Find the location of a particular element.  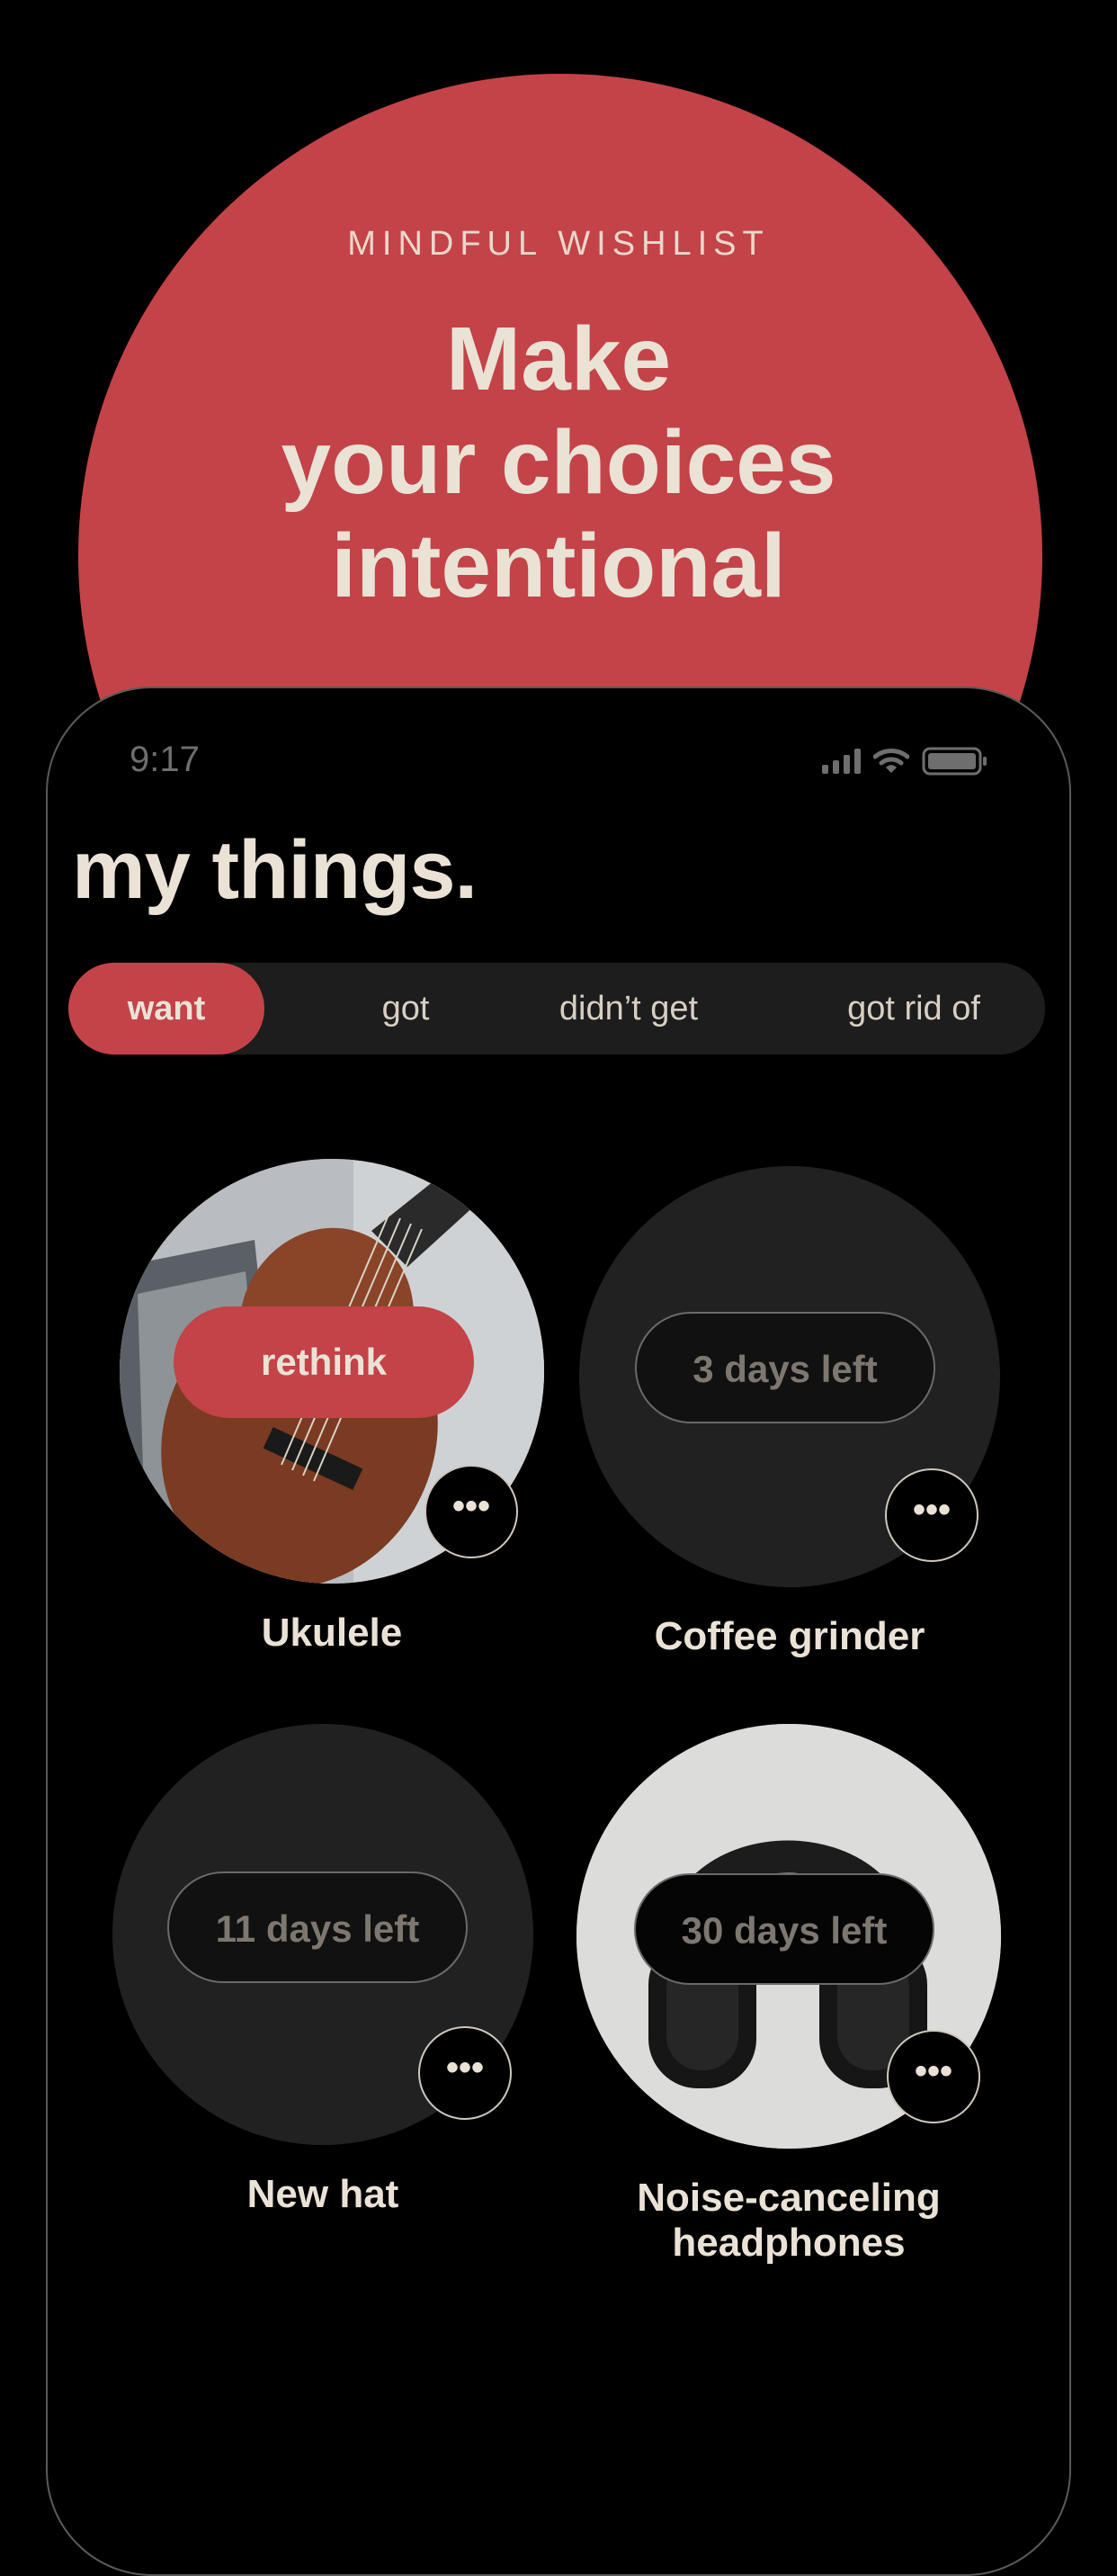

tab-want: want is located at coordinates (166, 1009).